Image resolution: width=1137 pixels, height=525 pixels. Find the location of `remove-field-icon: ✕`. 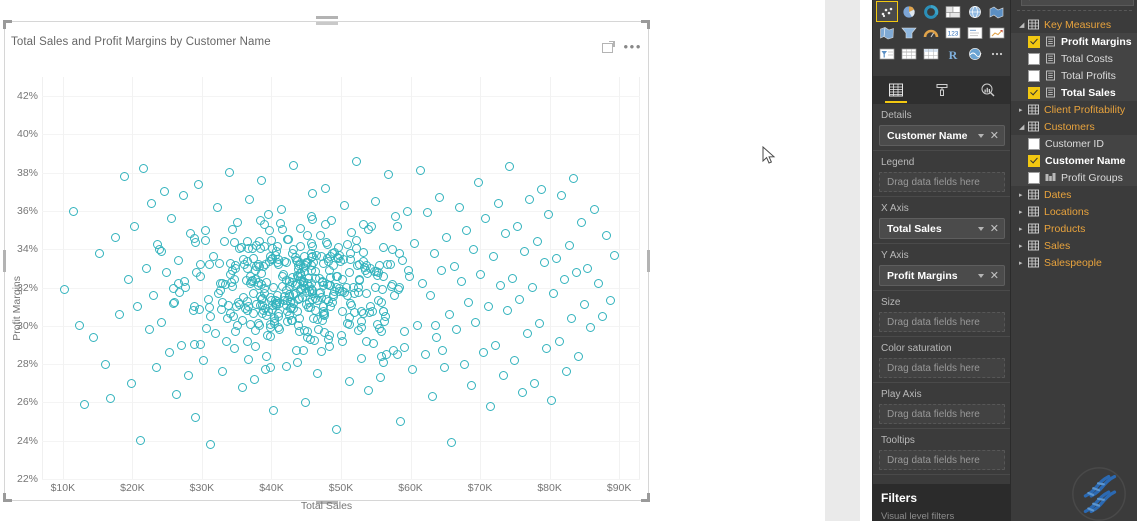

remove-field-icon: ✕ is located at coordinates (994, 135).